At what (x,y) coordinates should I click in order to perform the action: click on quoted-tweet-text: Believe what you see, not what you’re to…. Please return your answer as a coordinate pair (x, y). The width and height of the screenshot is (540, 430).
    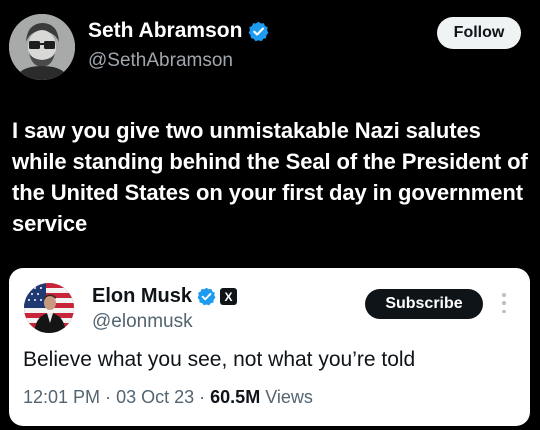
    Looking at the image, I should click on (219, 359).